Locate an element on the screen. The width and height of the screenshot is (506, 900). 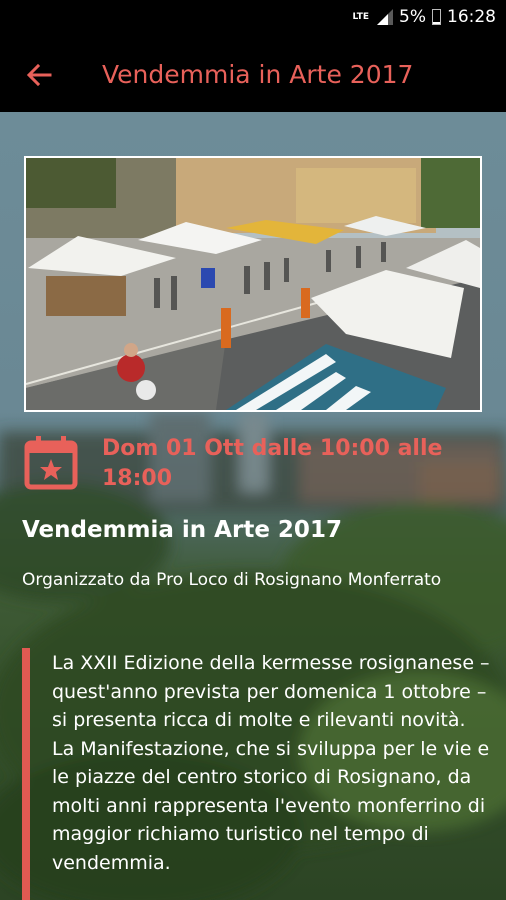
lte-indicator: LTE is located at coordinates (361, 16).